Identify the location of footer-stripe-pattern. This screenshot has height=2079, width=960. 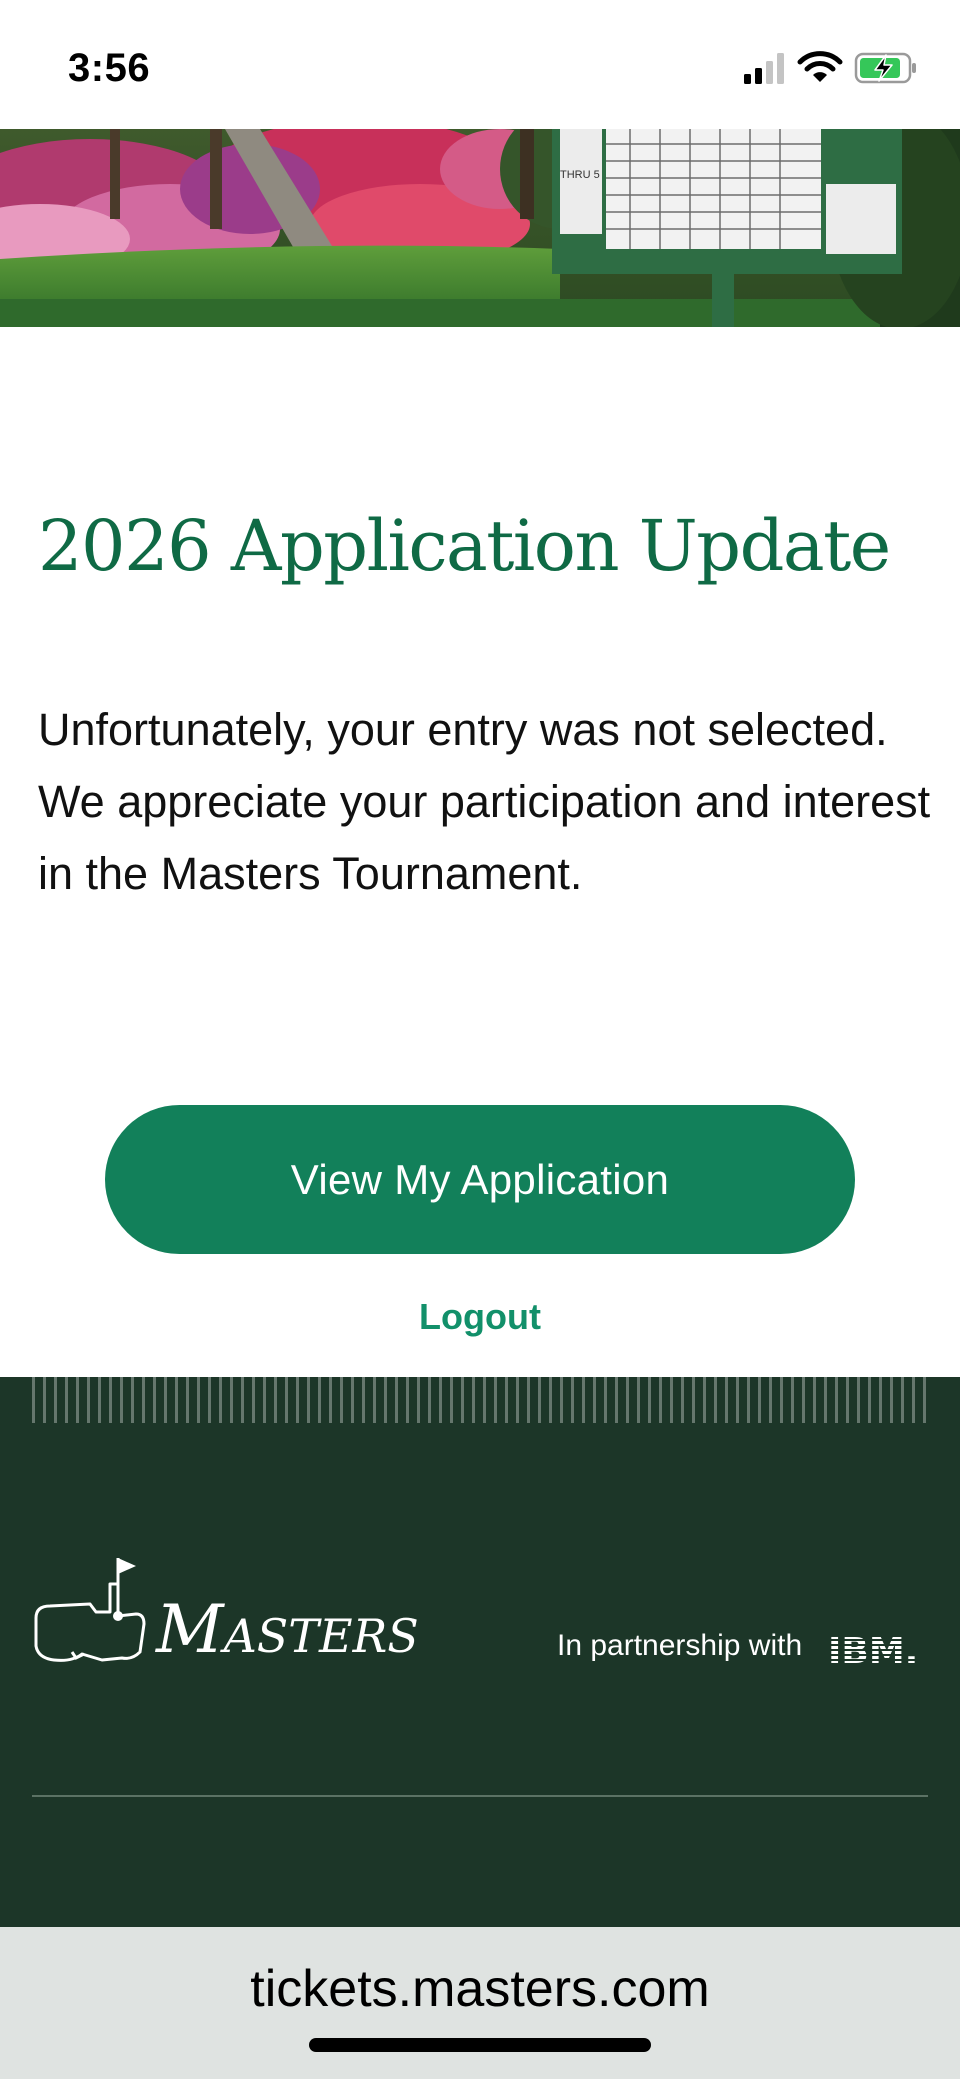
(480, 1400).